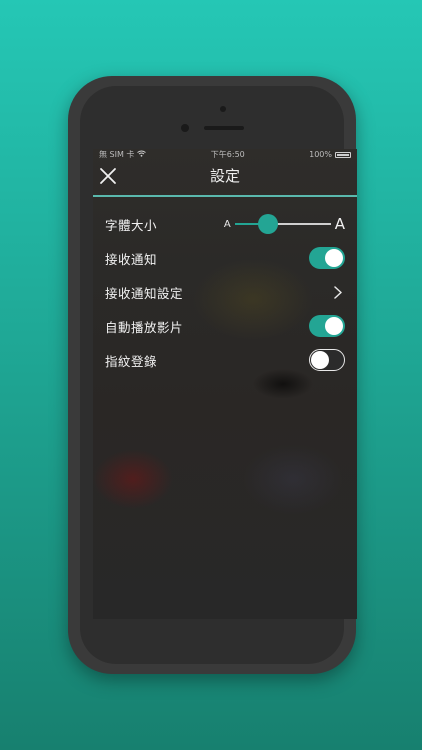 This screenshot has width=422, height=750. Describe the element at coordinates (225, 292) in the screenshot. I see `settings-row-notification-settings: 接收通知設定` at that location.